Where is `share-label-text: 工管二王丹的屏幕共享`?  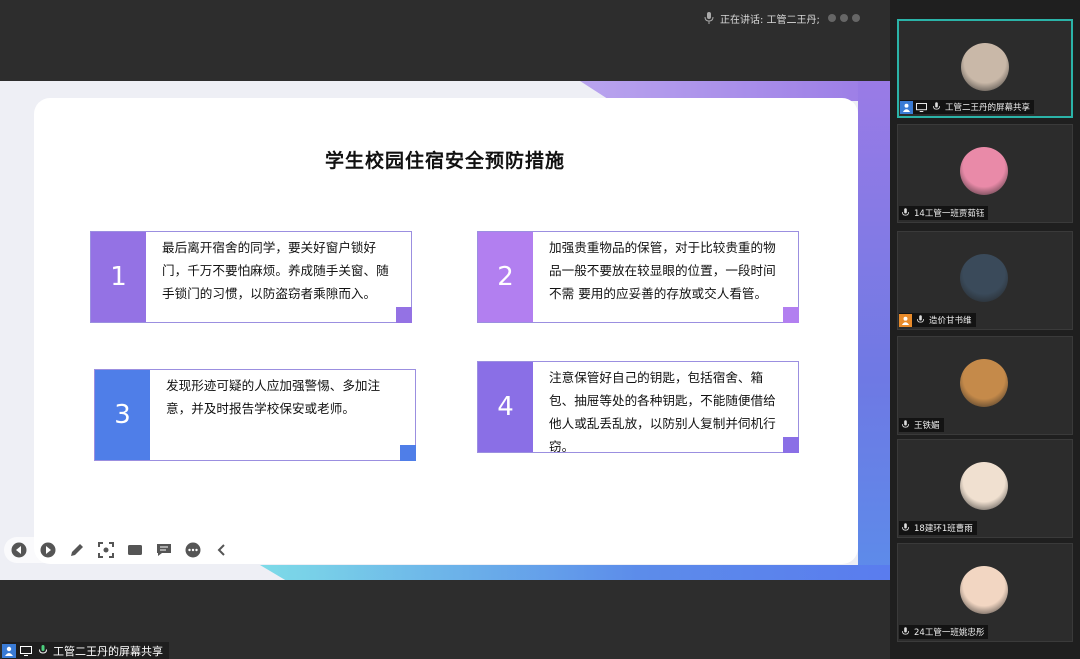
share-label-text: 工管二王丹的屏幕共享 is located at coordinates (108, 651).